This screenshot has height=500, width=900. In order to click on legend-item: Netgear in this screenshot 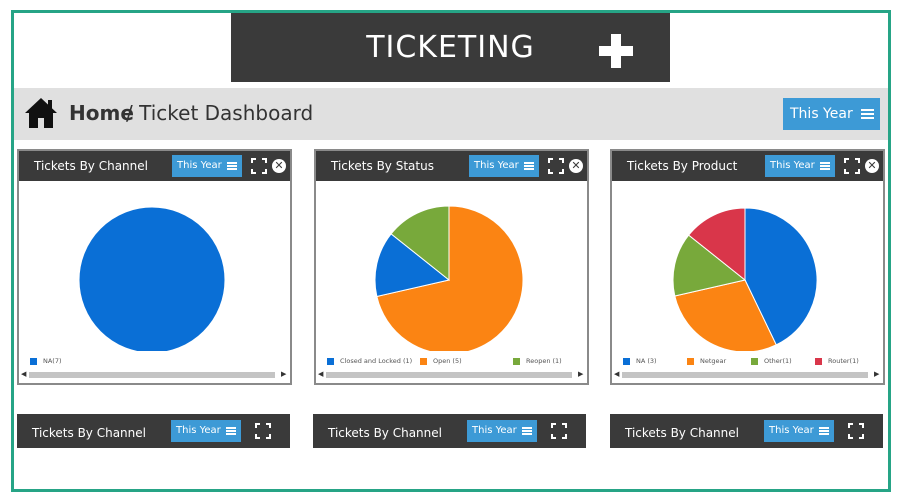, I will do `click(706, 361)`.